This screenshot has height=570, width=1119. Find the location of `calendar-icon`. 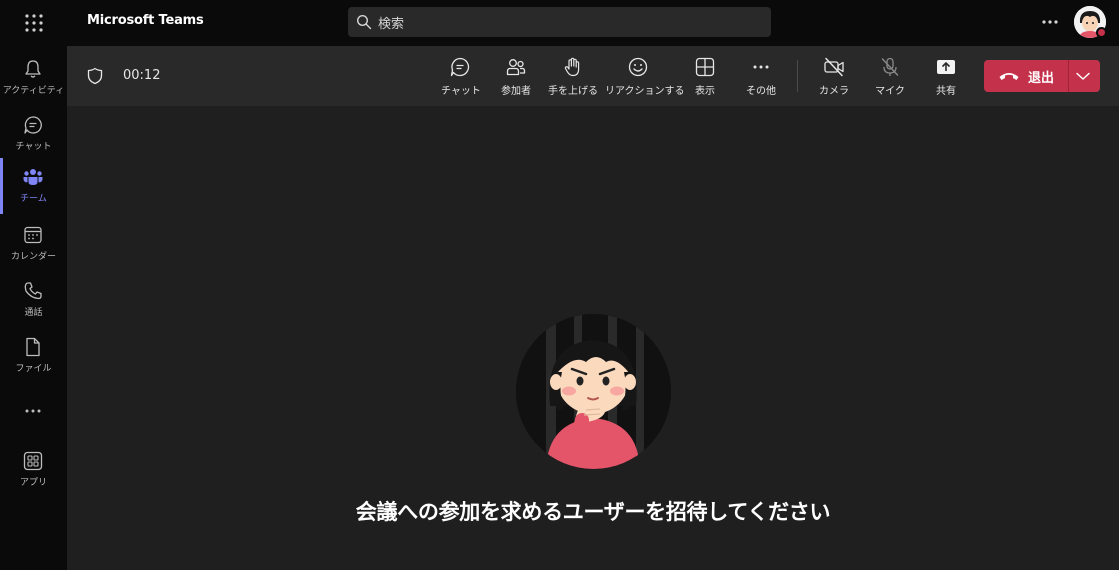

calendar-icon is located at coordinates (33, 235).